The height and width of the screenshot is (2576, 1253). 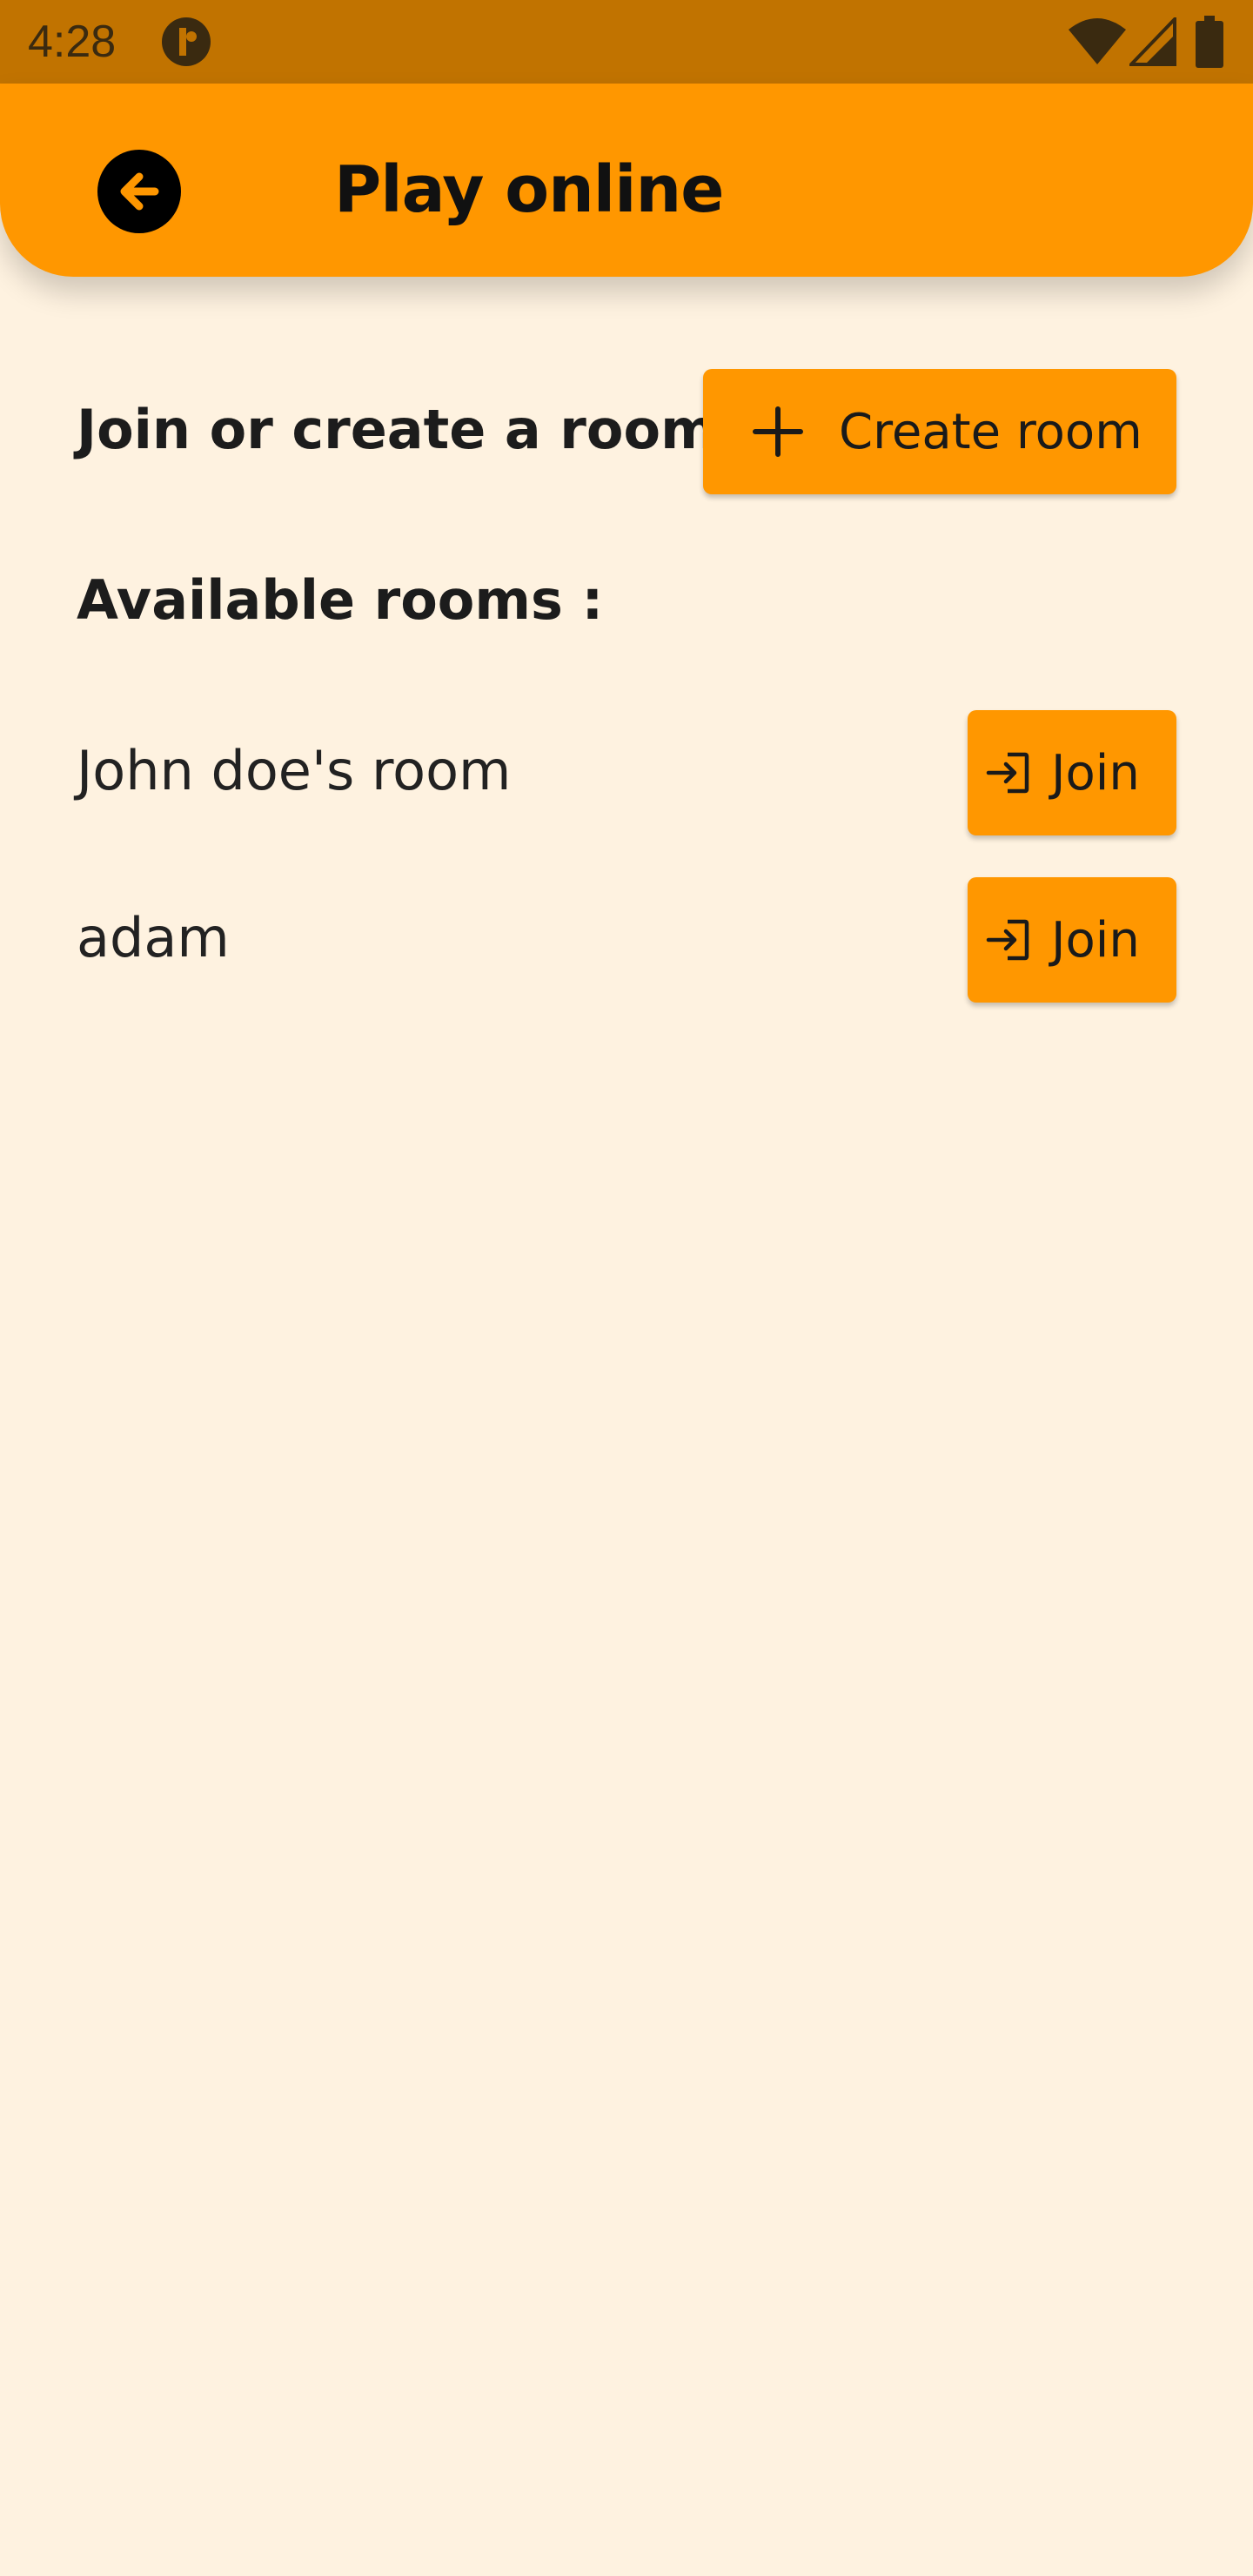 What do you see at coordinates (397, 429) in the screenshot?
I see `join-or-create-heading: Join or create a room` at bounding box center [397, 429].